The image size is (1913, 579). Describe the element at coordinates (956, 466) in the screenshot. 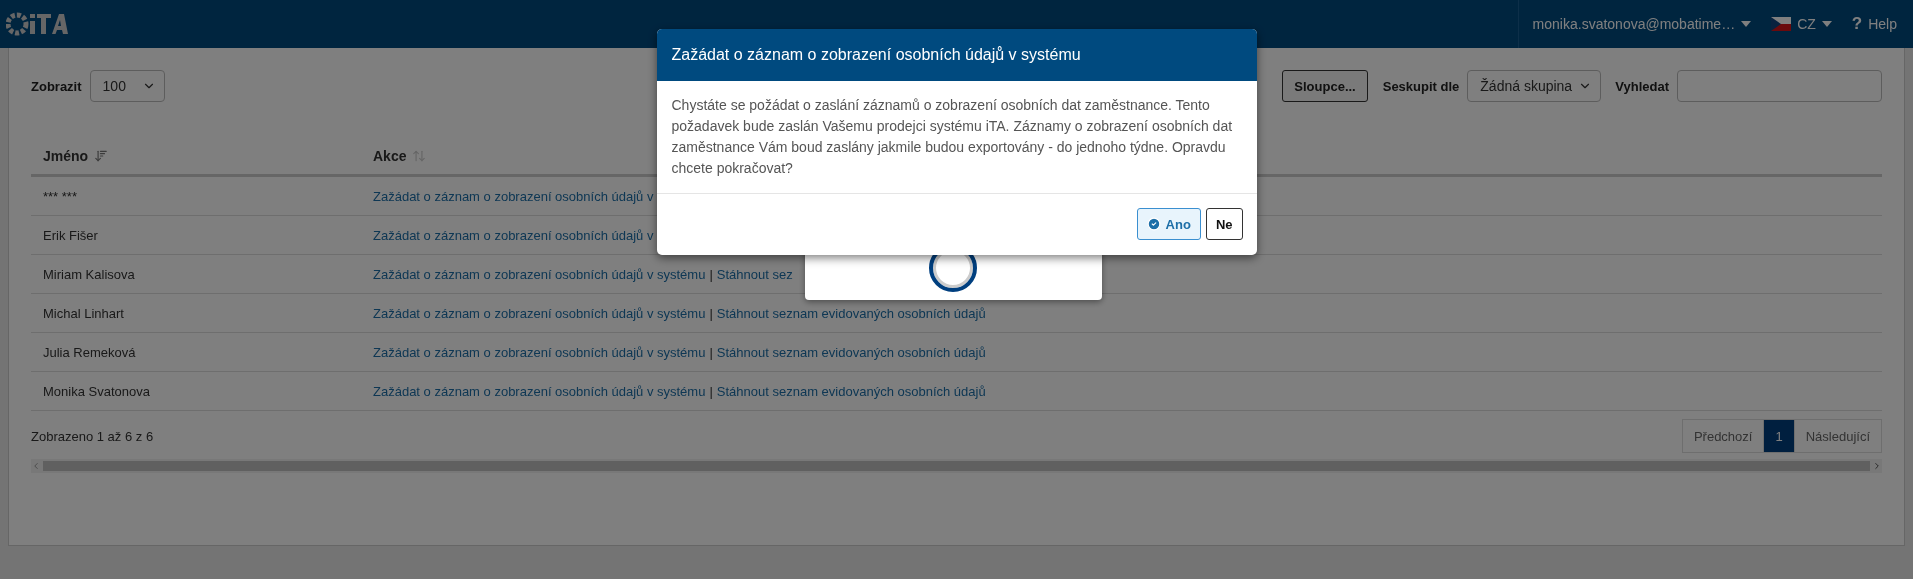

I see `horizontal-scrollbar` at that location.